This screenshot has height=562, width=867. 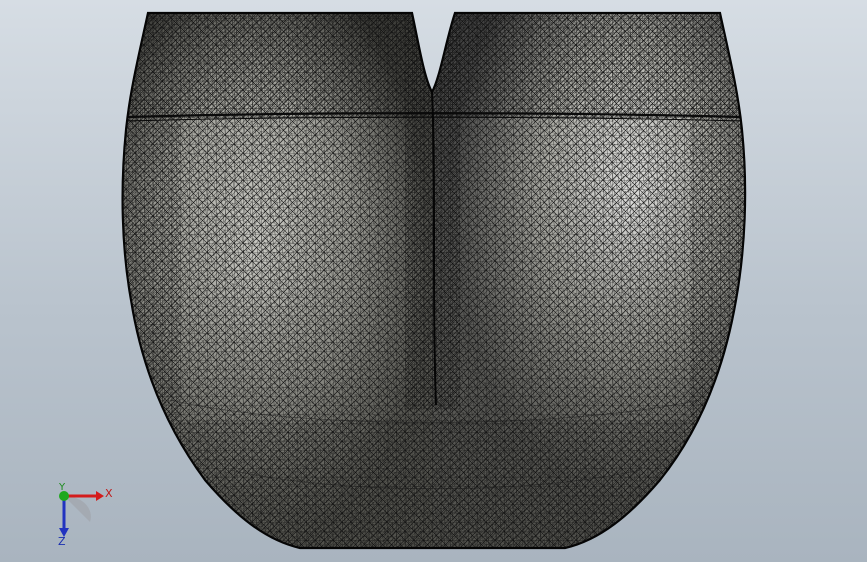 What do you see at coordinates (62, 487) in the screenshot?
I see `y-axis-label: Y` at bounding box center [62, 487].